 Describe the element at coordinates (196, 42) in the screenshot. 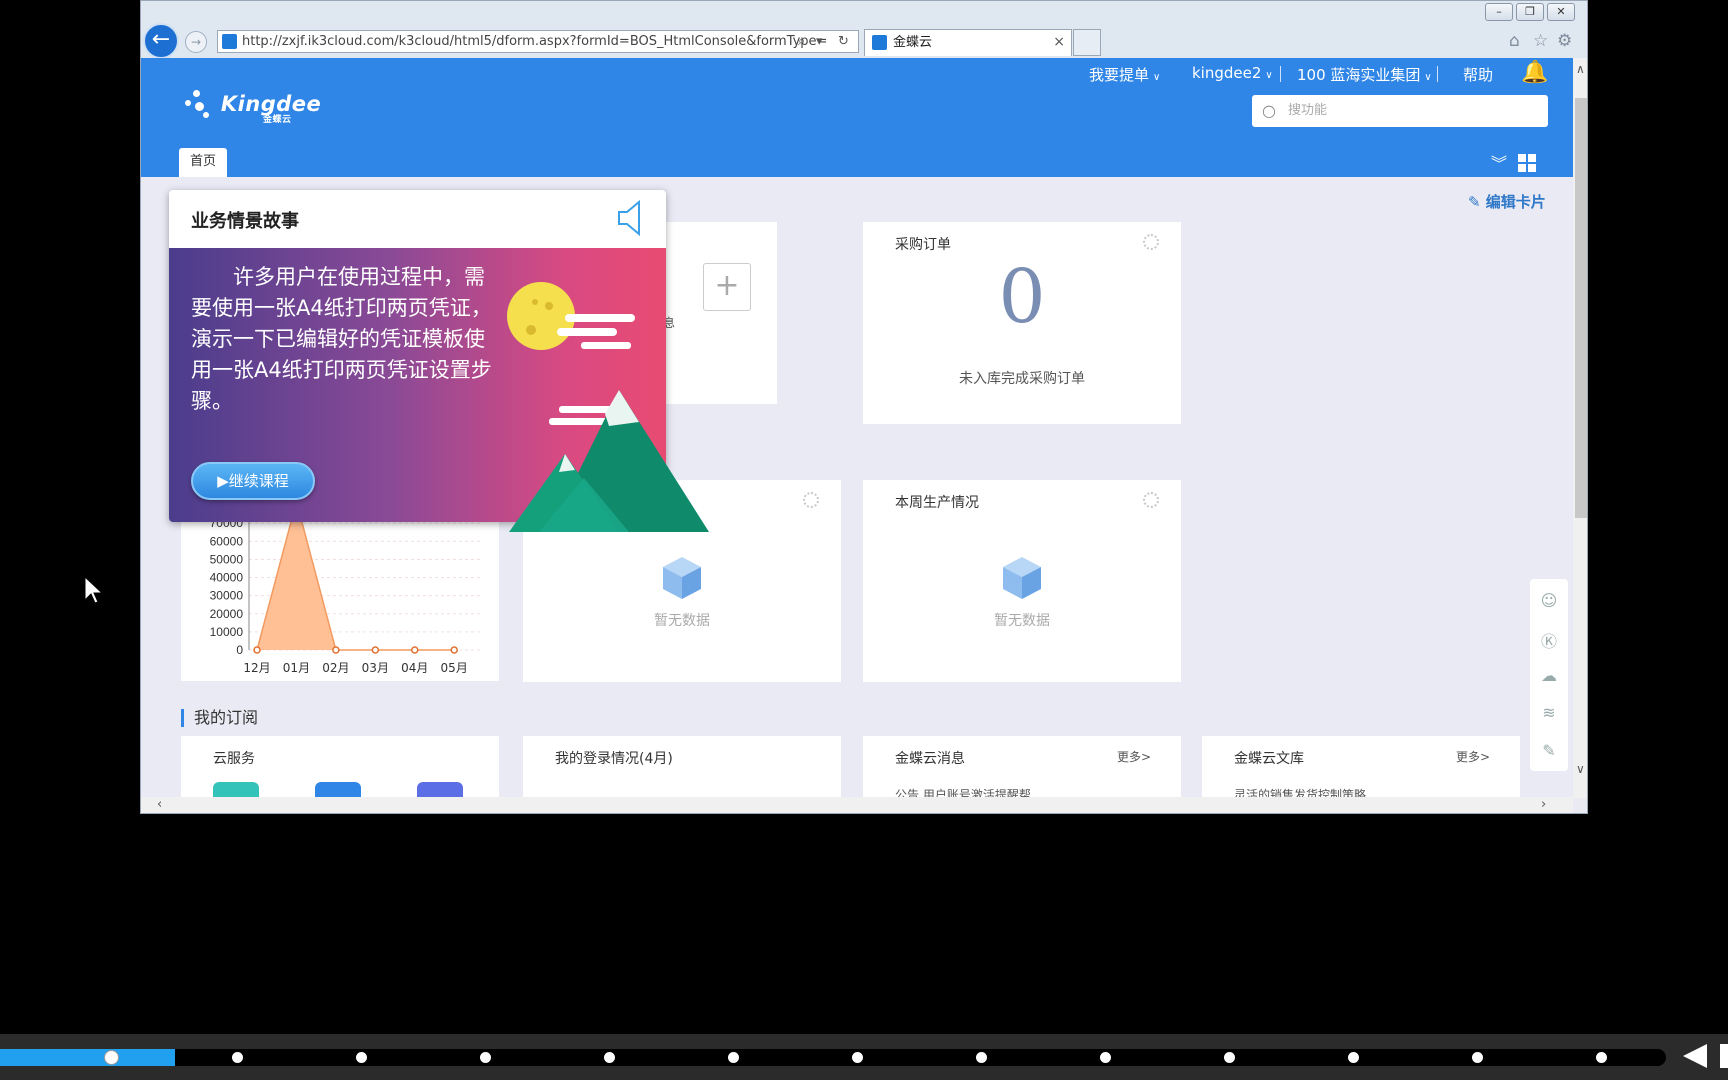

I see `forward-button: →` at that location.